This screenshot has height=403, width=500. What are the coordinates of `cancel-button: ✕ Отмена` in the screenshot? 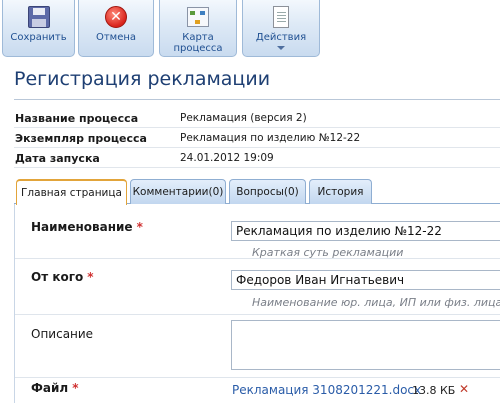 It's located at (116, 28).